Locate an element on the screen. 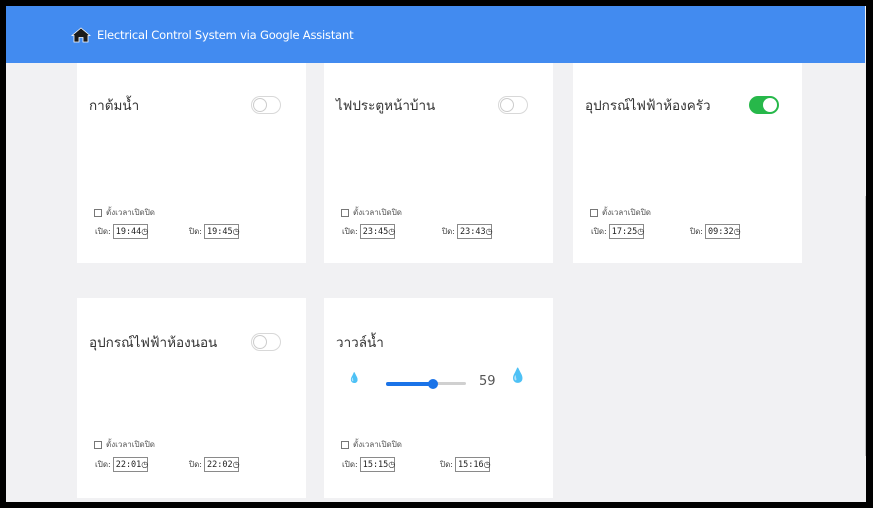 The height and width of the screenshot is (508, 873). close-time-value: 23:43 is located at coordinates (472, 231).